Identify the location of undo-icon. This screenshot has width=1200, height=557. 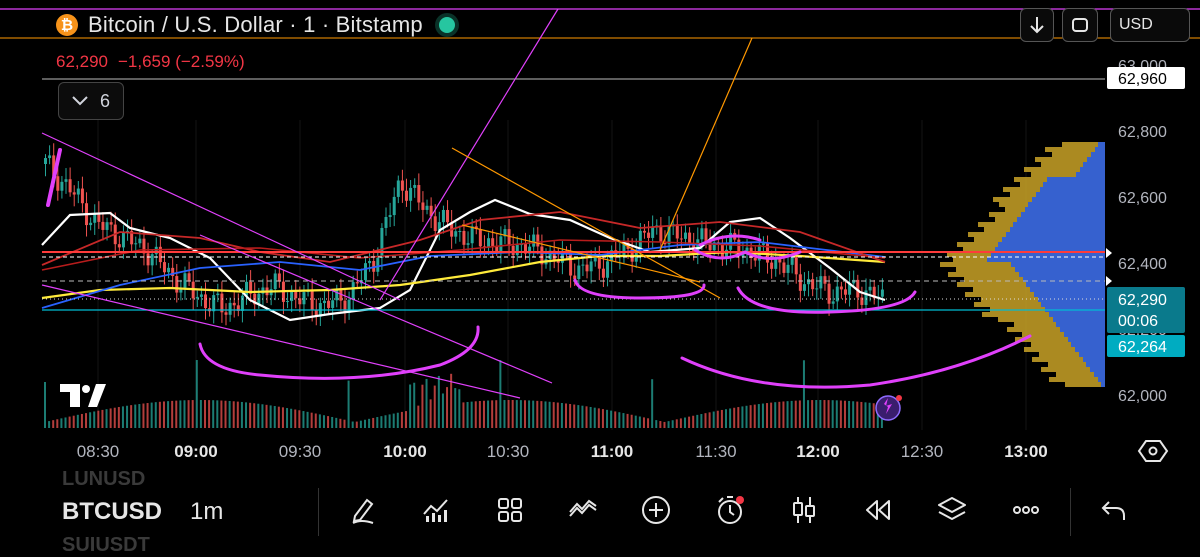
(1113, 510).